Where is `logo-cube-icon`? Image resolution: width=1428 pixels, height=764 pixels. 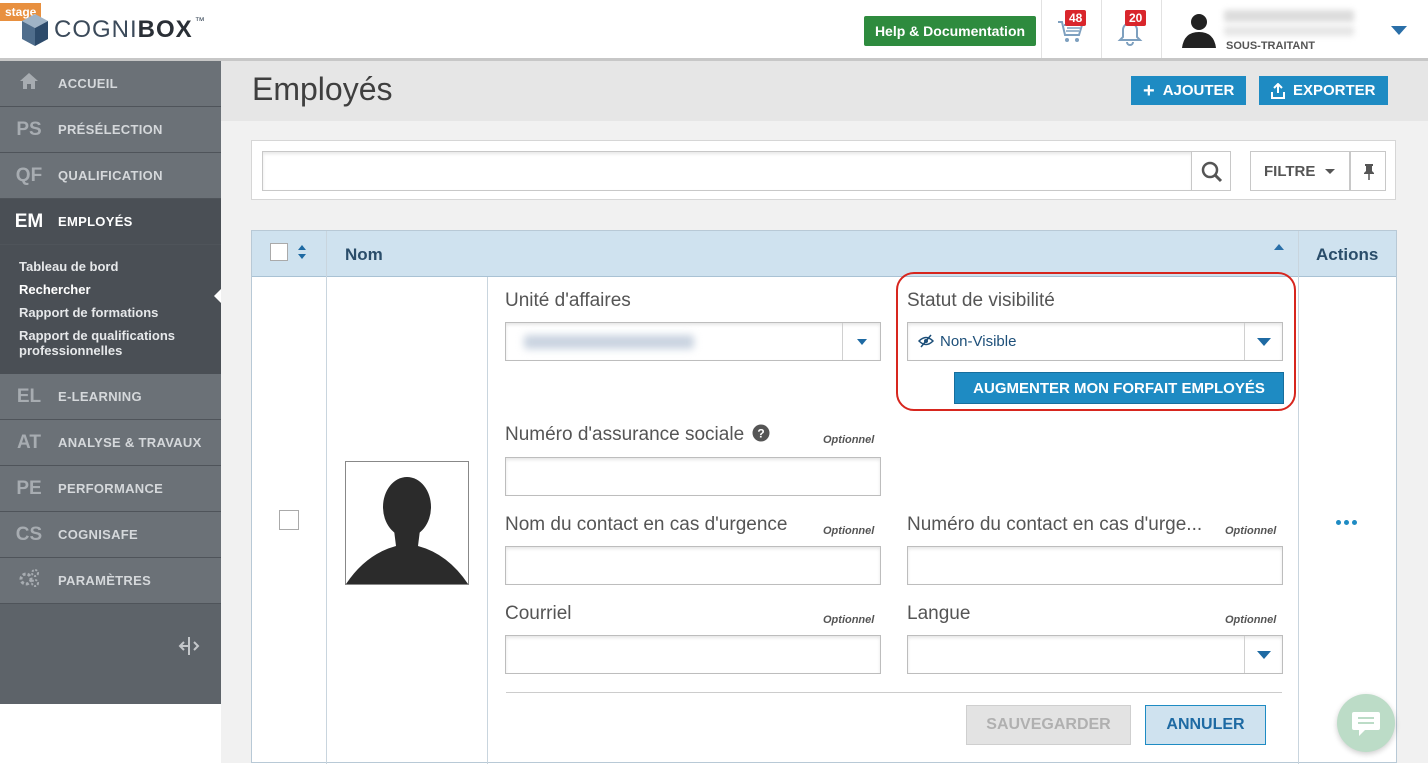 logo-cube-icon is located at coordinates (35, 30).